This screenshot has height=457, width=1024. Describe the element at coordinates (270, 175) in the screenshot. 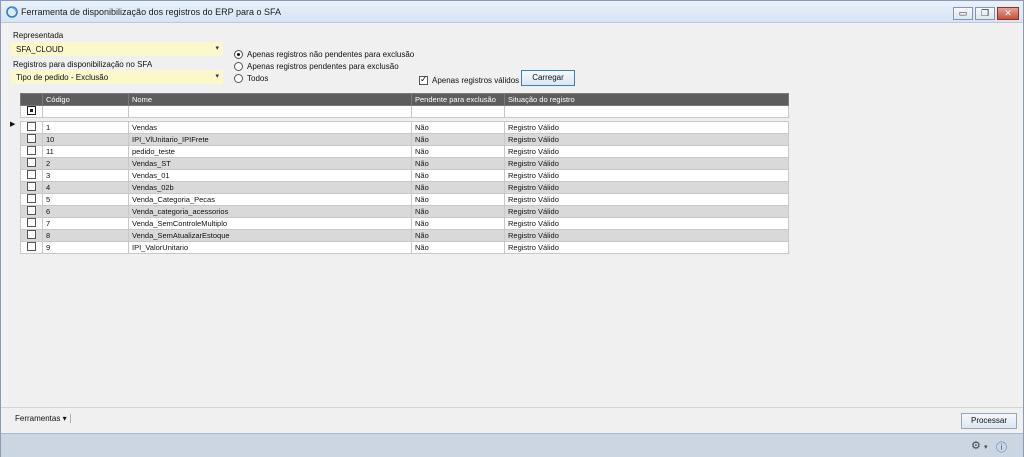

I see `cell-nome: Vendas_01` at that location.